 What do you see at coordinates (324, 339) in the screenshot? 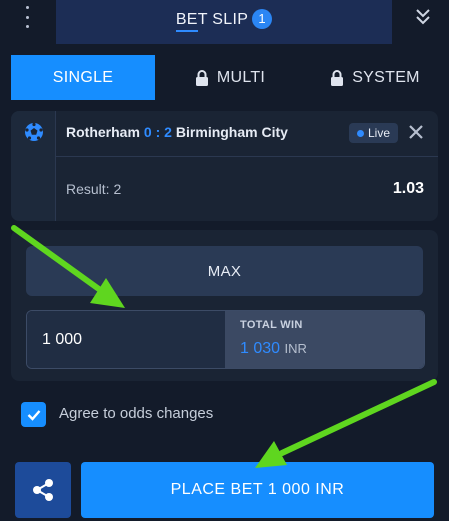
I see `total-win-box: TOTAL WIN 1 030 INR` at bounding box center [324, 339].